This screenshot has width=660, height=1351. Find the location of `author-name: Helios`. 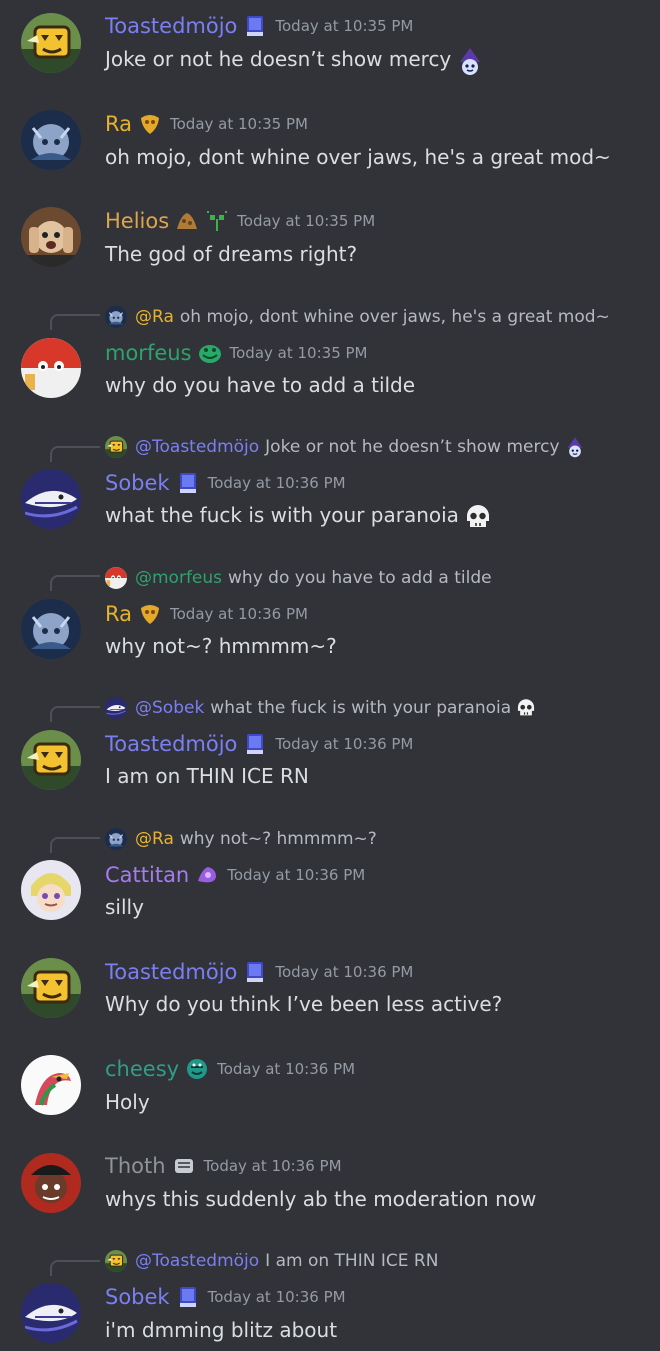

author-name: Helios is located at coordinates (137, 221).